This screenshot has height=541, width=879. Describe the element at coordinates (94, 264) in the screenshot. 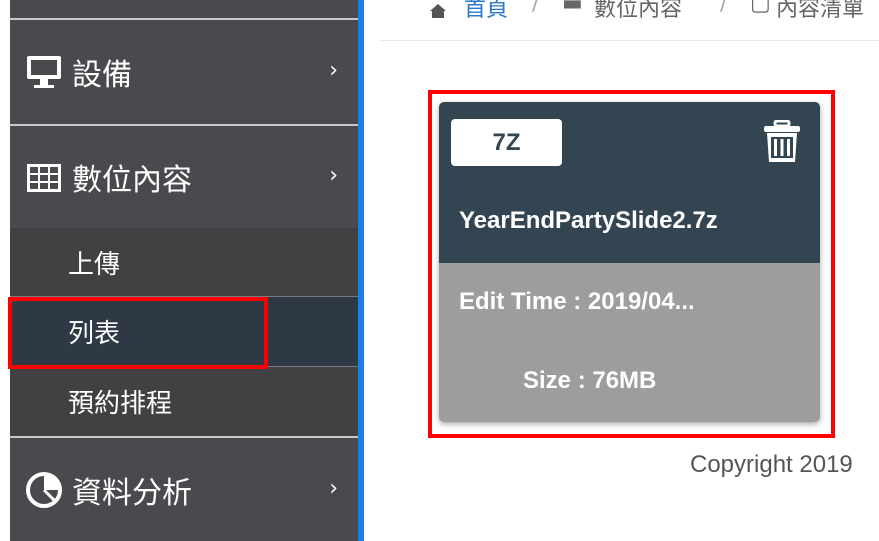

I see `sidebar-subitem-label: 上傳` at that location.